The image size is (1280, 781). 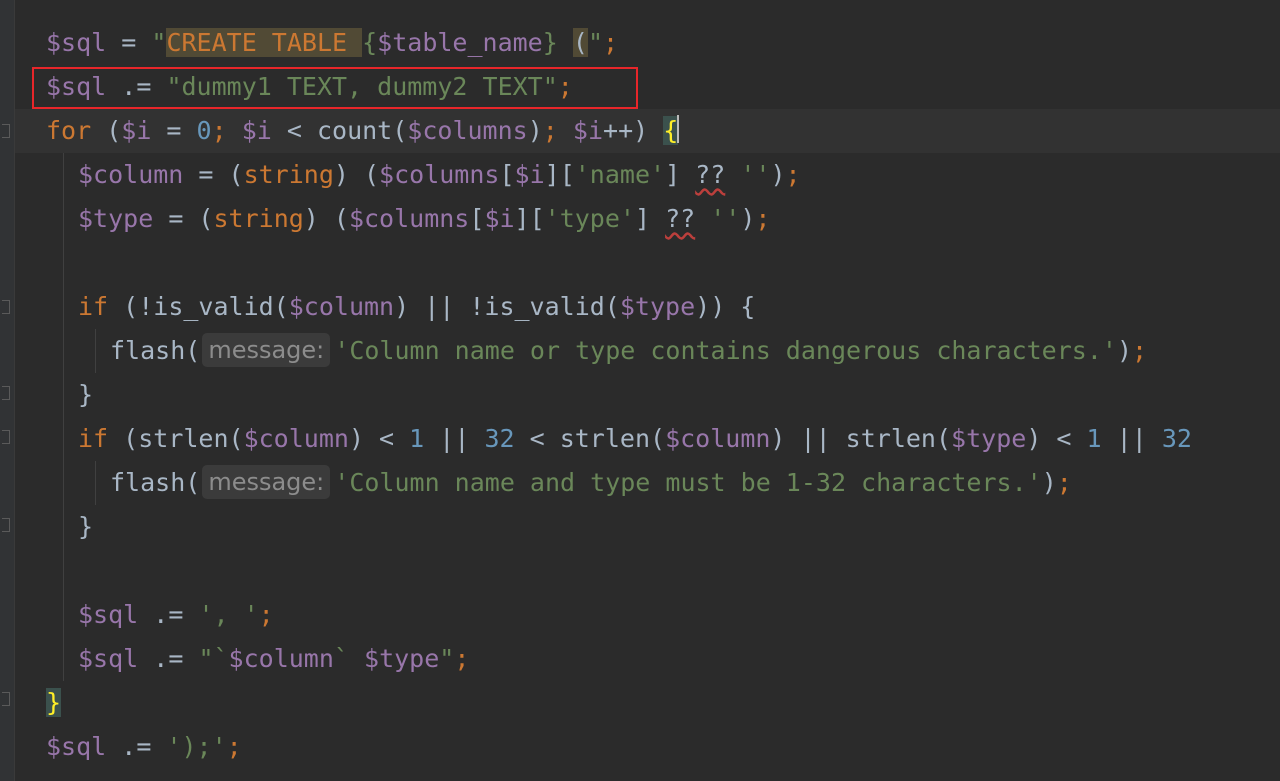 What do you see at coordinates (671, 130) in the screenshot?
I see `token-brace-matched: {` at bounding box center [671, 130].